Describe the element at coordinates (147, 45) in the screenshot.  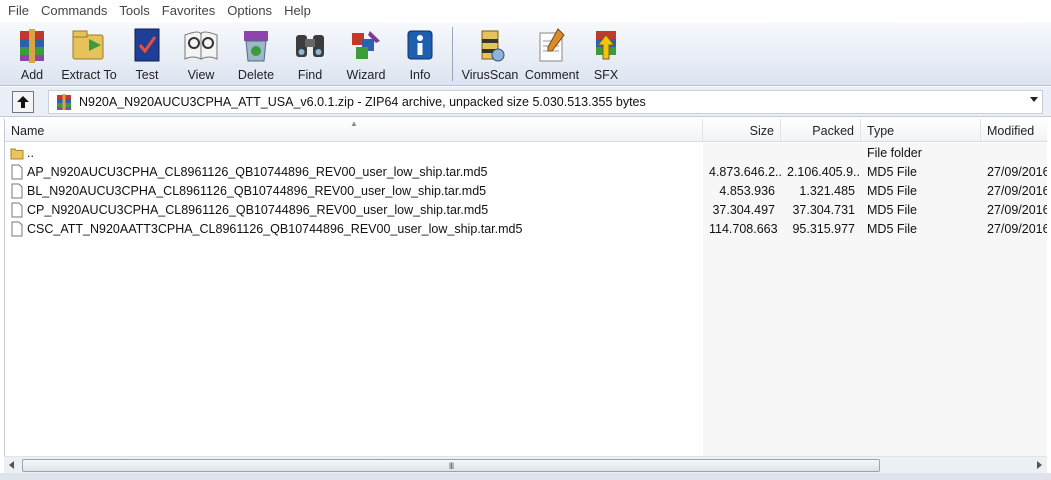
I see `test-icon` at that location.